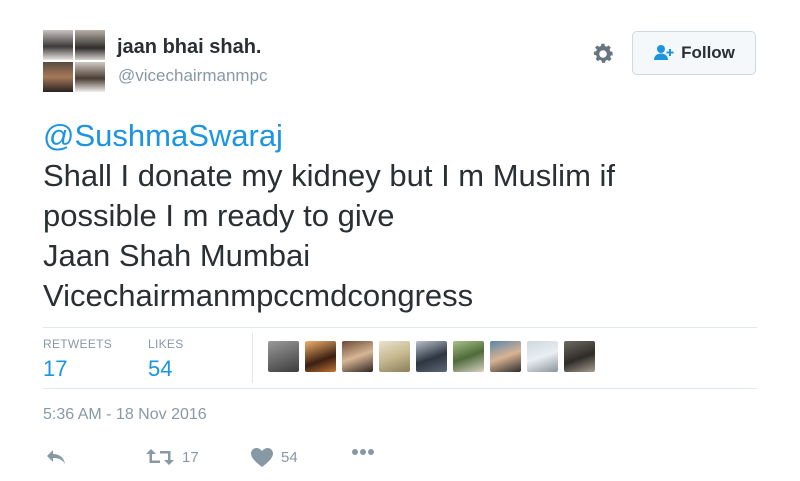 The image size is (800, 481). Describe the element at coordinates (393, 136) in the screenshot. I see `mention-link: @SushmaSwaraj` at that location.